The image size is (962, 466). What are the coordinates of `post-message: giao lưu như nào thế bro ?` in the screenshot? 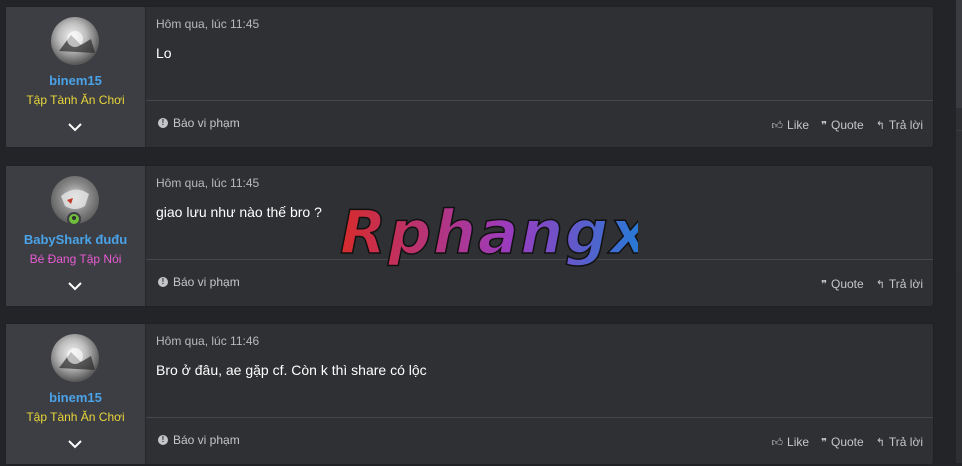 It's located at (239, 212).